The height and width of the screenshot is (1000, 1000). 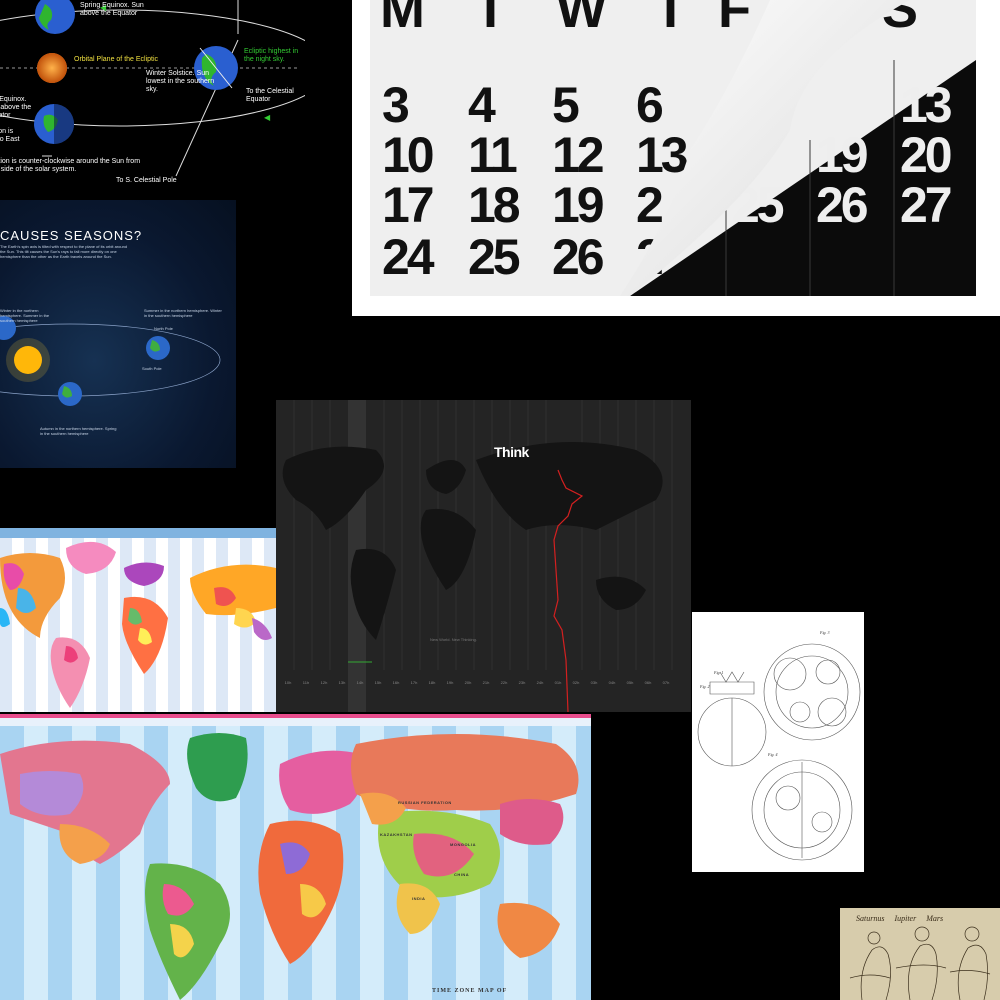 I want to click on timezone-label: 15h, so click(x=378, y=682).